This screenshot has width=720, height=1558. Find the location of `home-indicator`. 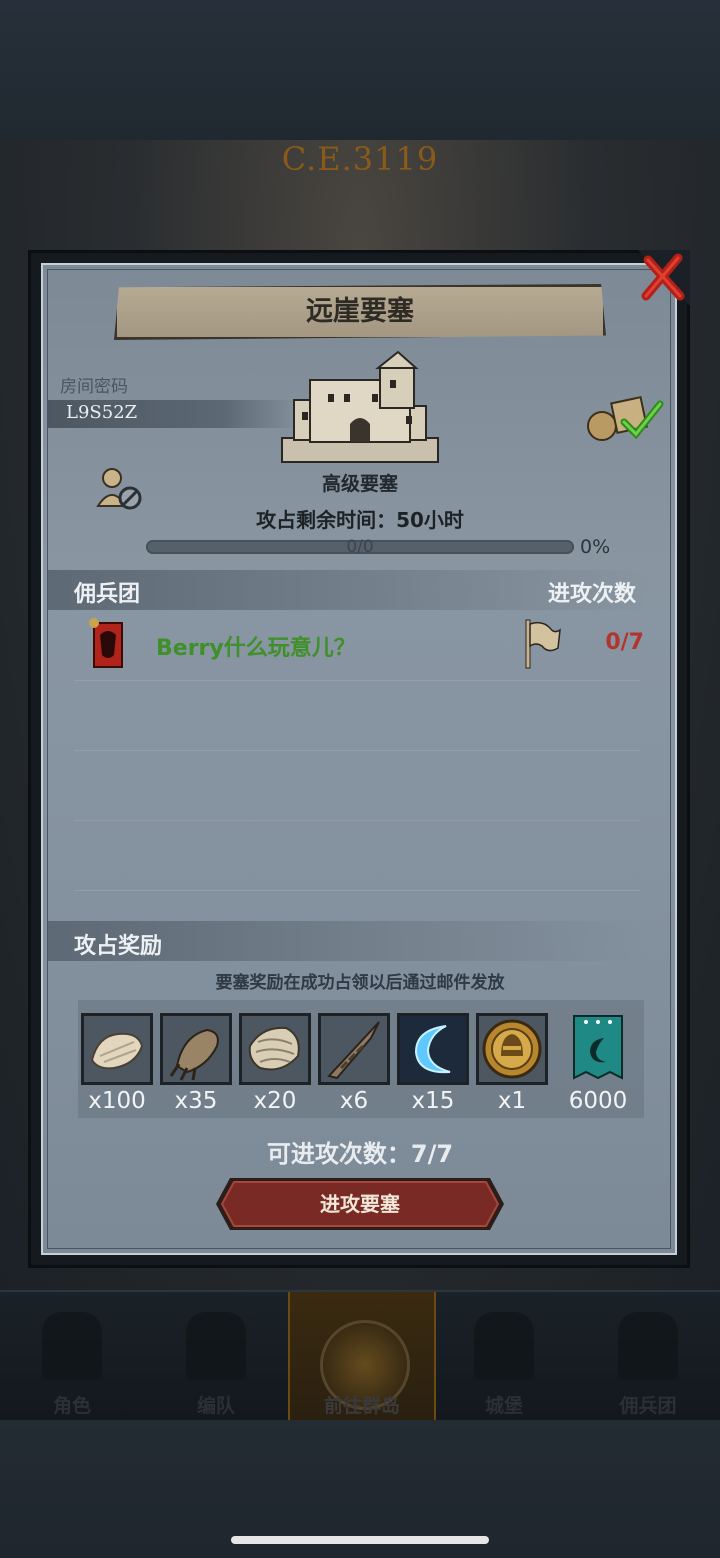

home-indicator is located at coordinates (360, 1540).